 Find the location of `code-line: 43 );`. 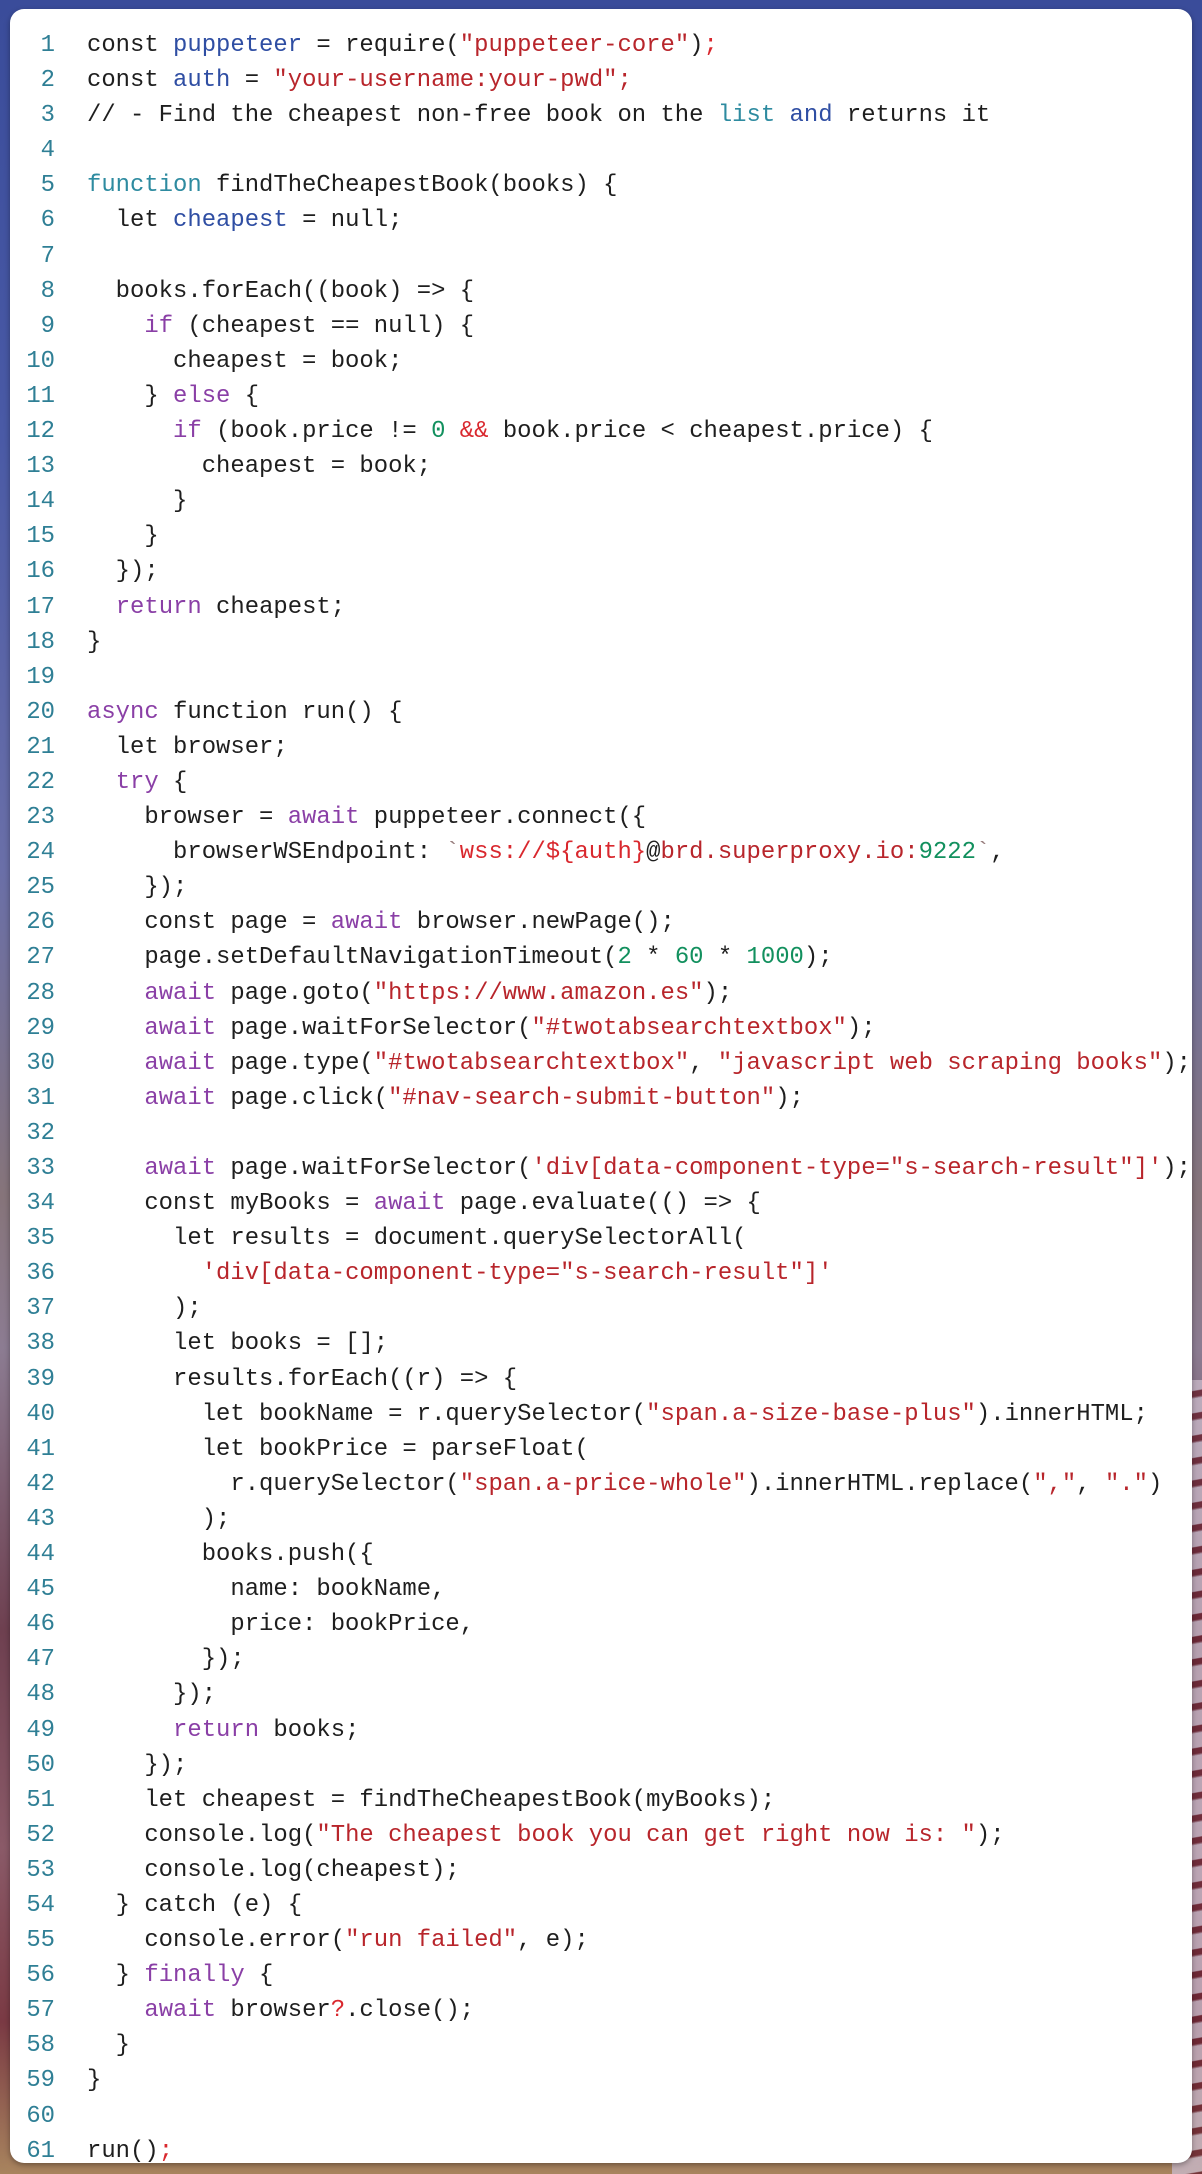

code-line: 43 ); is located at coordinates (600, 1519).